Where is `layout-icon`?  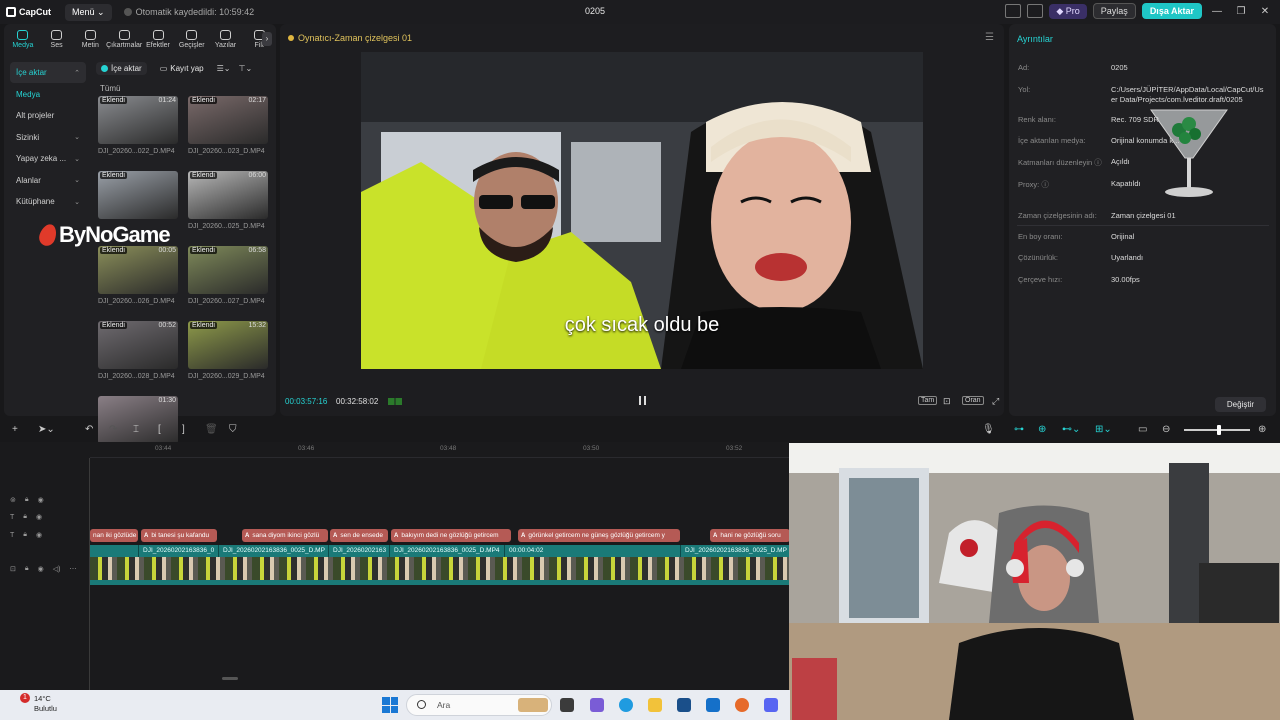
layout-icon is located at coordinates (1013, 11).